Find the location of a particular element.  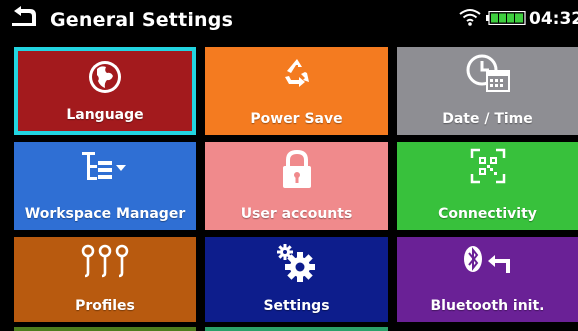

tile-label: Profiles is located at coordinates (105, 306).